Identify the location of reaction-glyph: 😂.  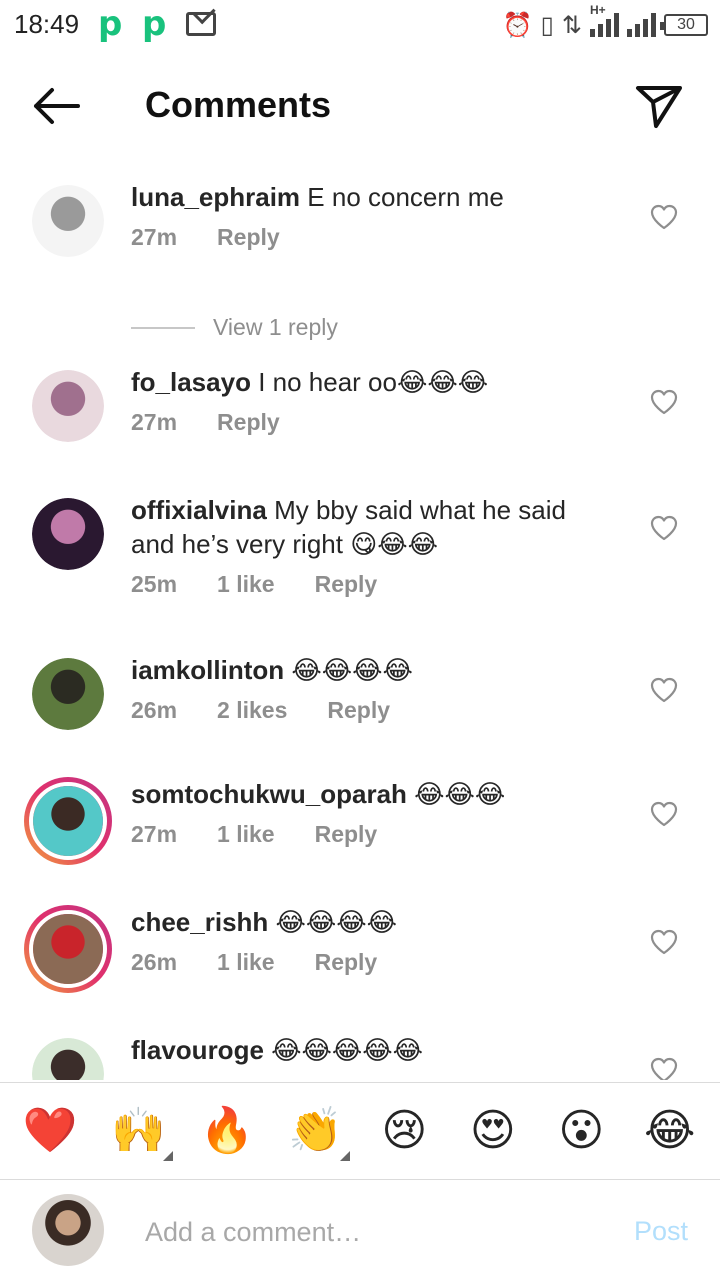
(670, 1130).